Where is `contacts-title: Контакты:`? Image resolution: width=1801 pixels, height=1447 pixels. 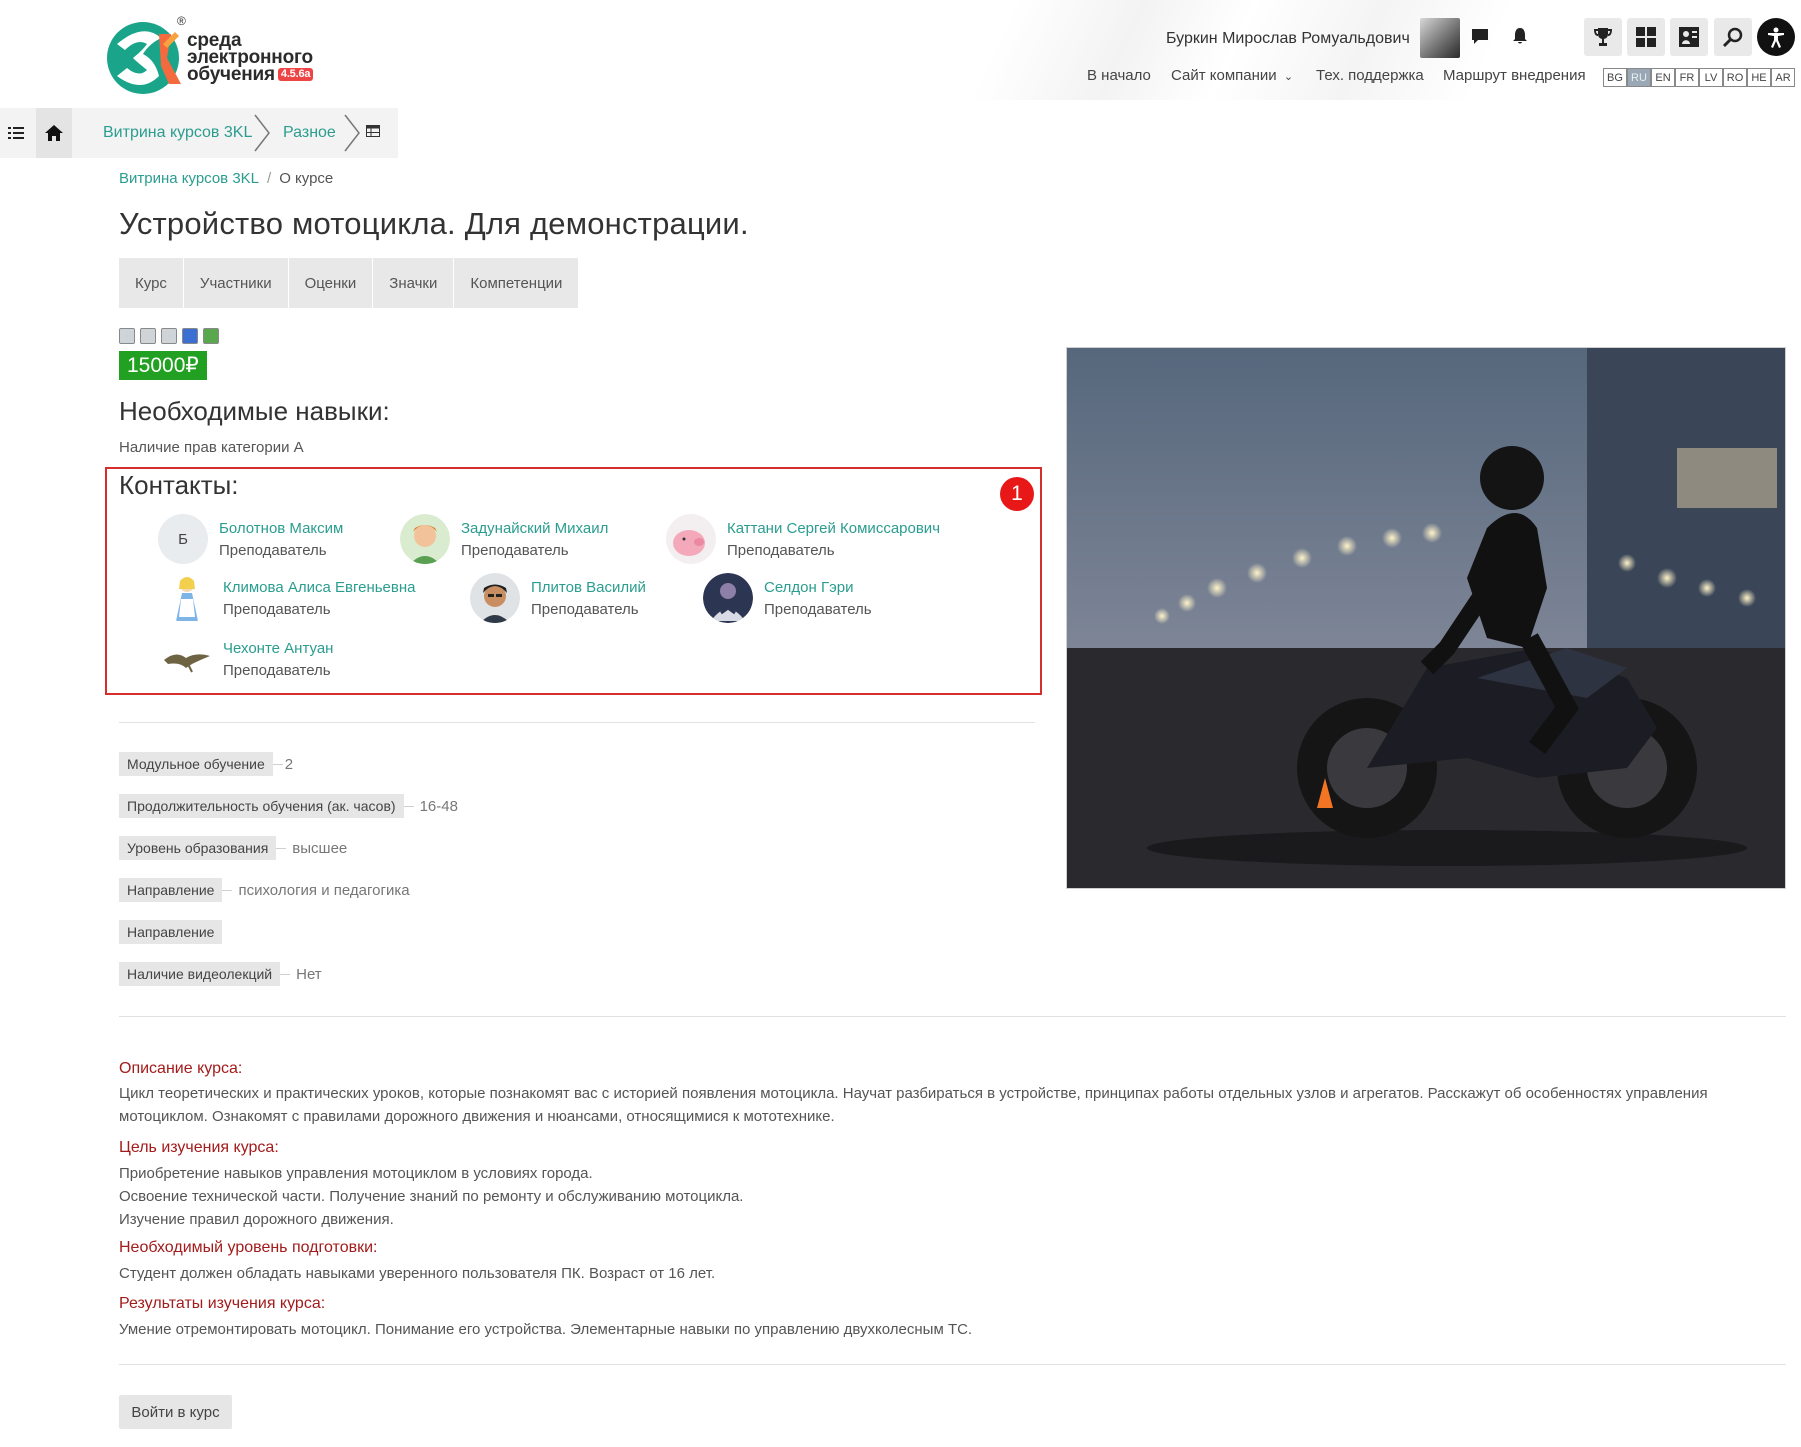
contacts-title: Контакты: is located at coordinates (179, 485).